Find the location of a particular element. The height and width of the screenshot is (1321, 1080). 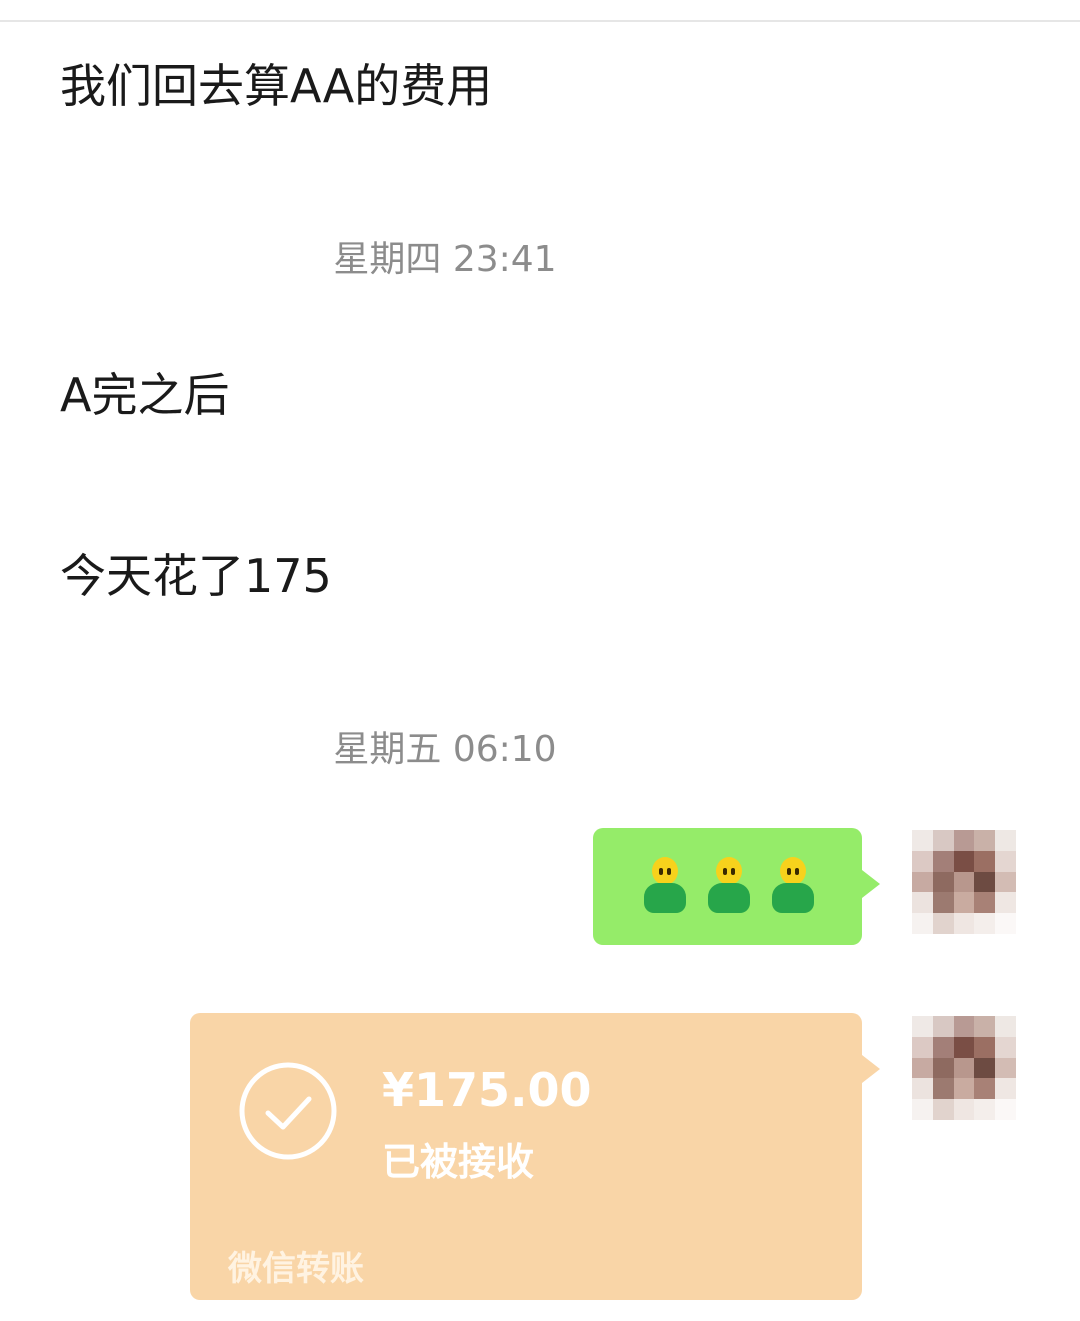

received-message: A完之后 is located at coordinates (144, 395).